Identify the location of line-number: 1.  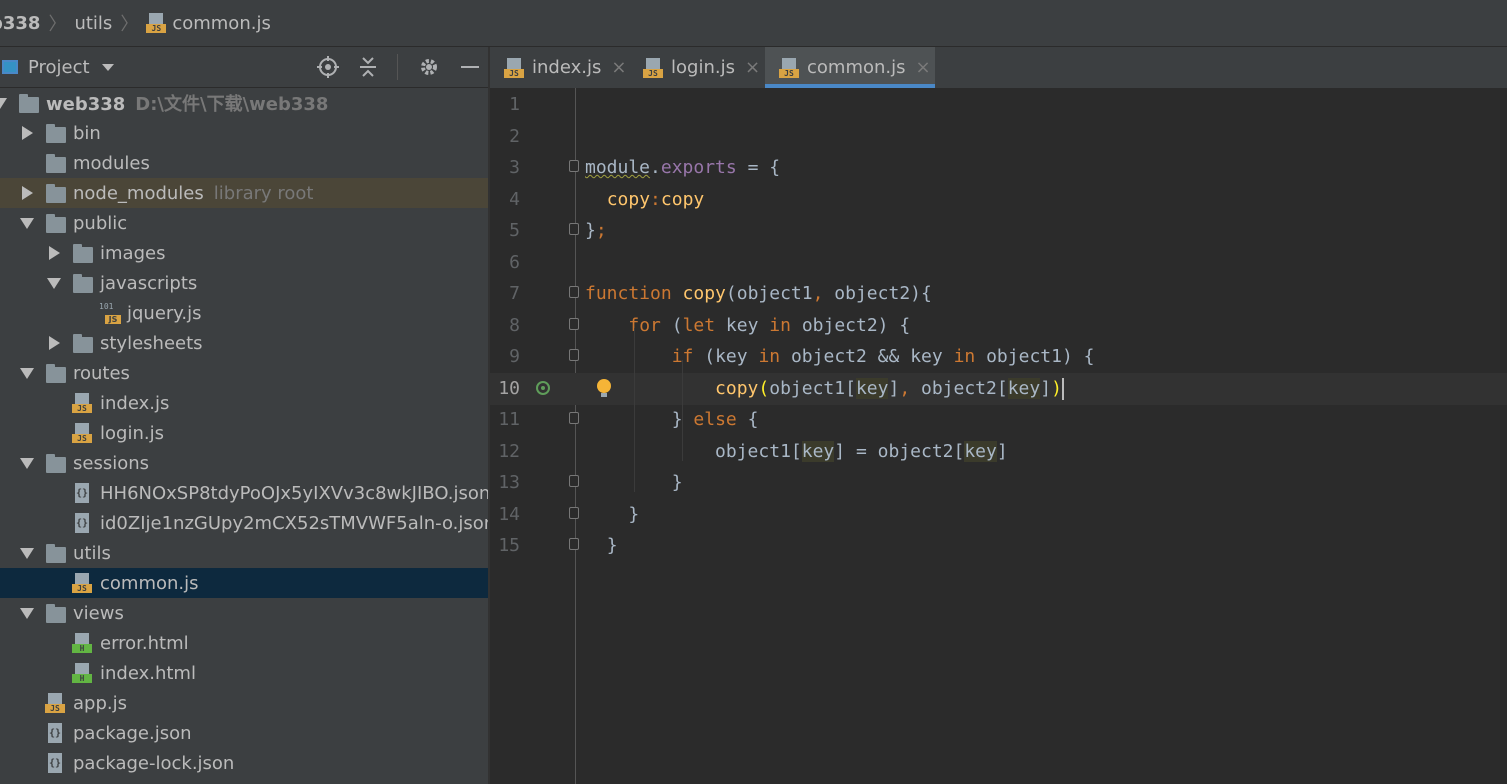
(505, 105).